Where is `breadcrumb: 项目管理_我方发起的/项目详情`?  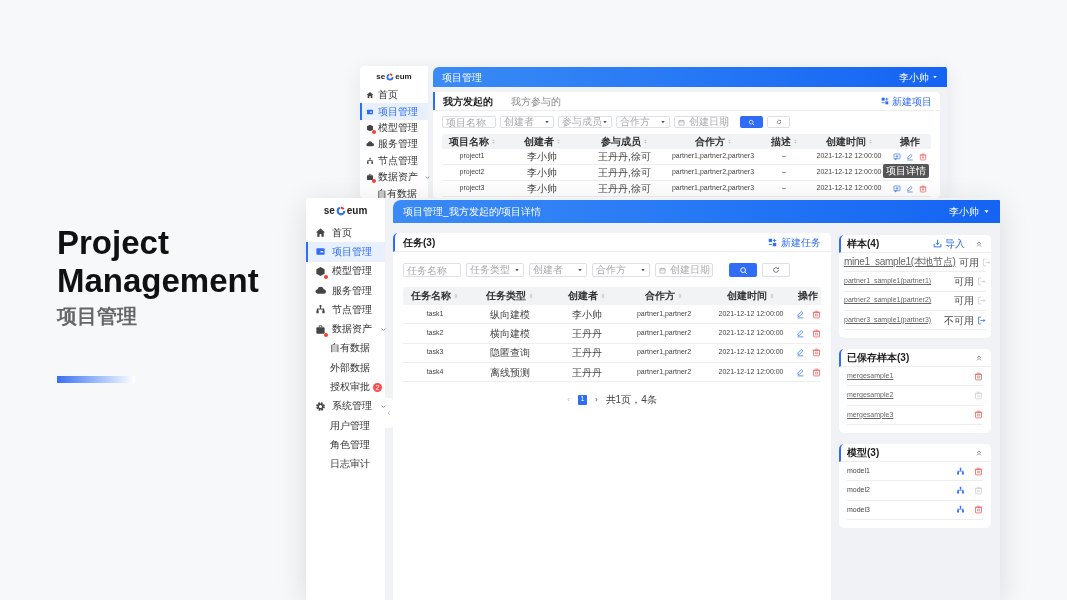
breadcrumb: 项目管理_我方发起的/项目详情 is located at coordinates (472, 212).